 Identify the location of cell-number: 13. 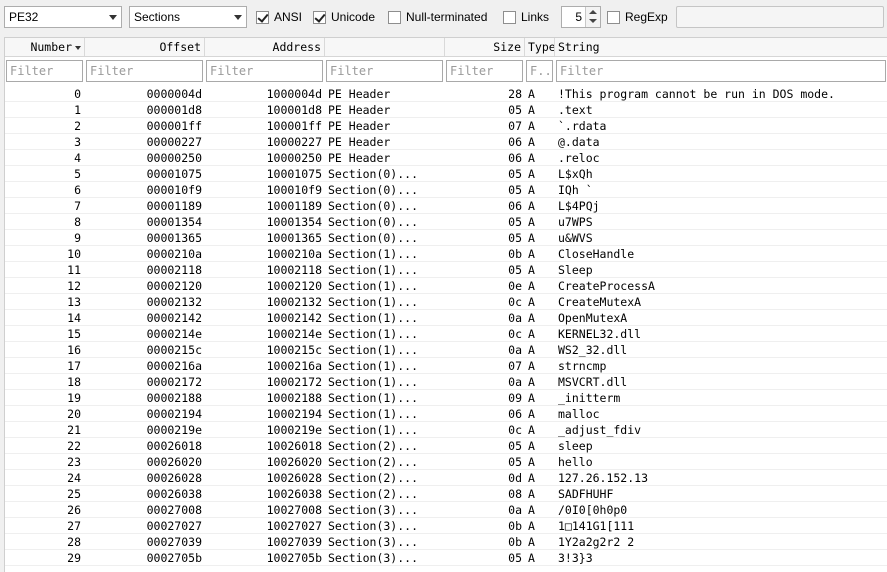
(74, 302).